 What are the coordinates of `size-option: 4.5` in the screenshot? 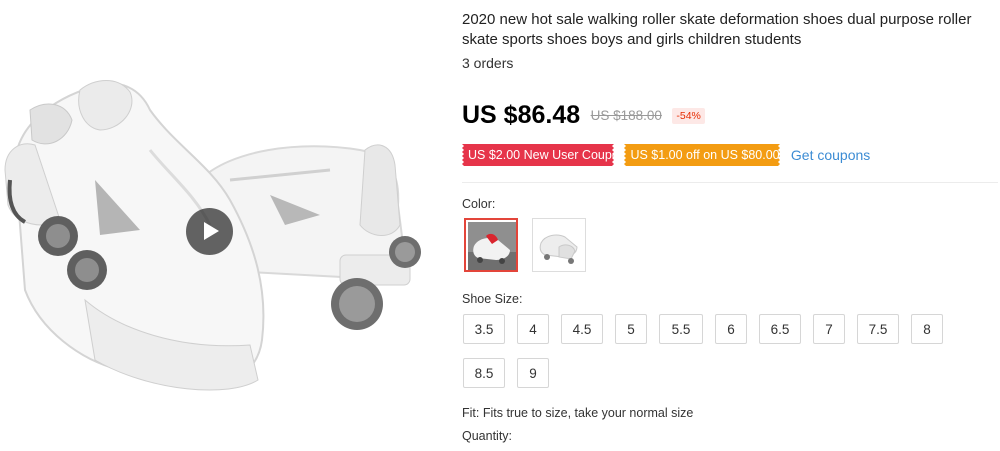 It's located at (582, 329).